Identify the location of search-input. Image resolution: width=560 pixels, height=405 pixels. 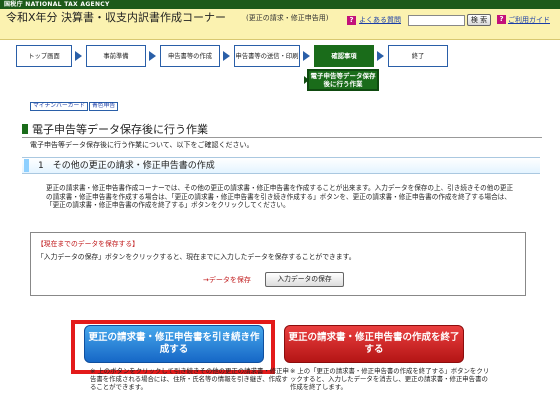
(436, 20).